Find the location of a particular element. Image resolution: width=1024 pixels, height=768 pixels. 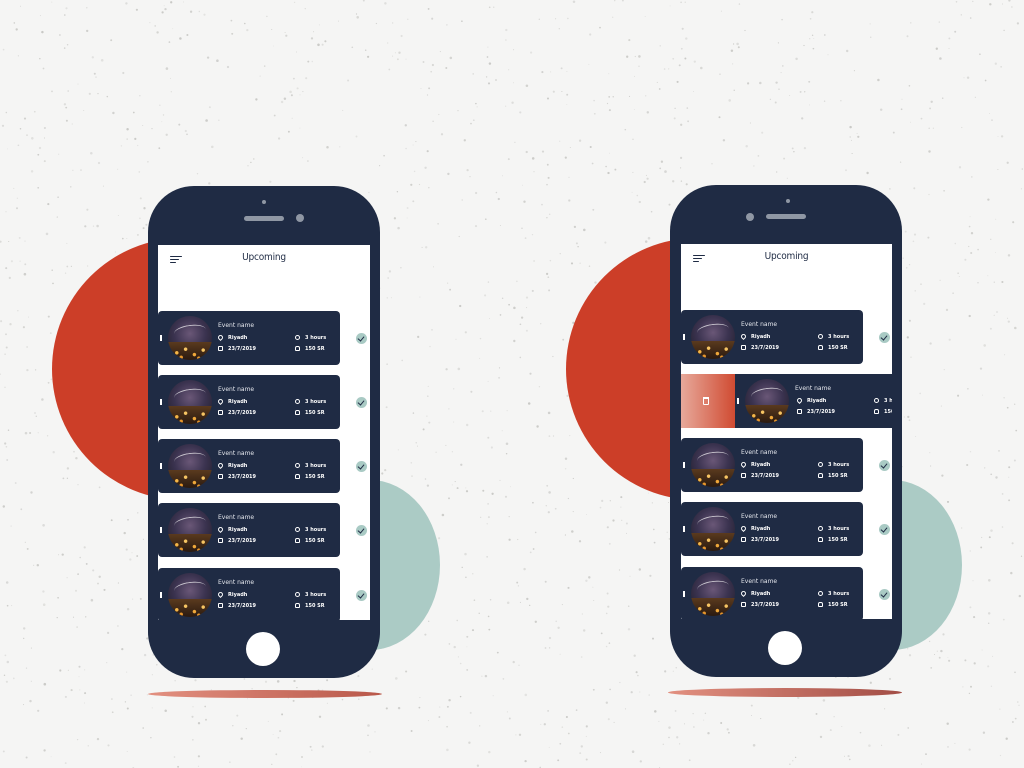

event-duration: 3 hours is located at coordinates (310, 530).